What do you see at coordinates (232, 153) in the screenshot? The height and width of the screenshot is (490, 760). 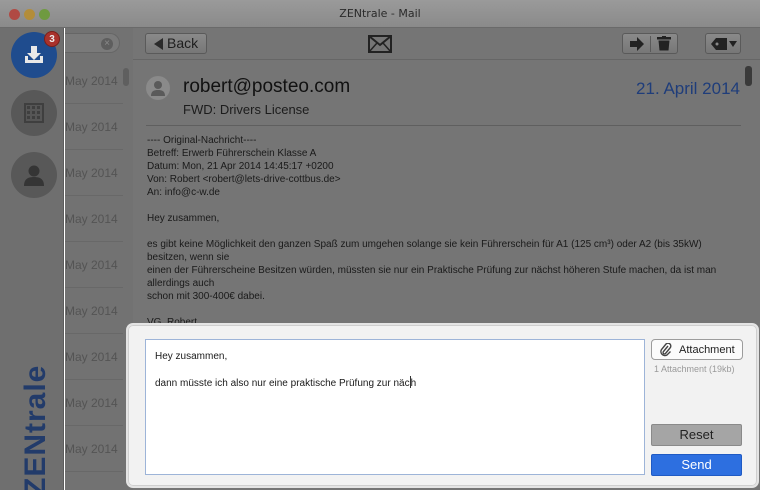 I see `body-line: Betreff: Erwerb Führerschein Klasse A` at bounding box center [232, 153].